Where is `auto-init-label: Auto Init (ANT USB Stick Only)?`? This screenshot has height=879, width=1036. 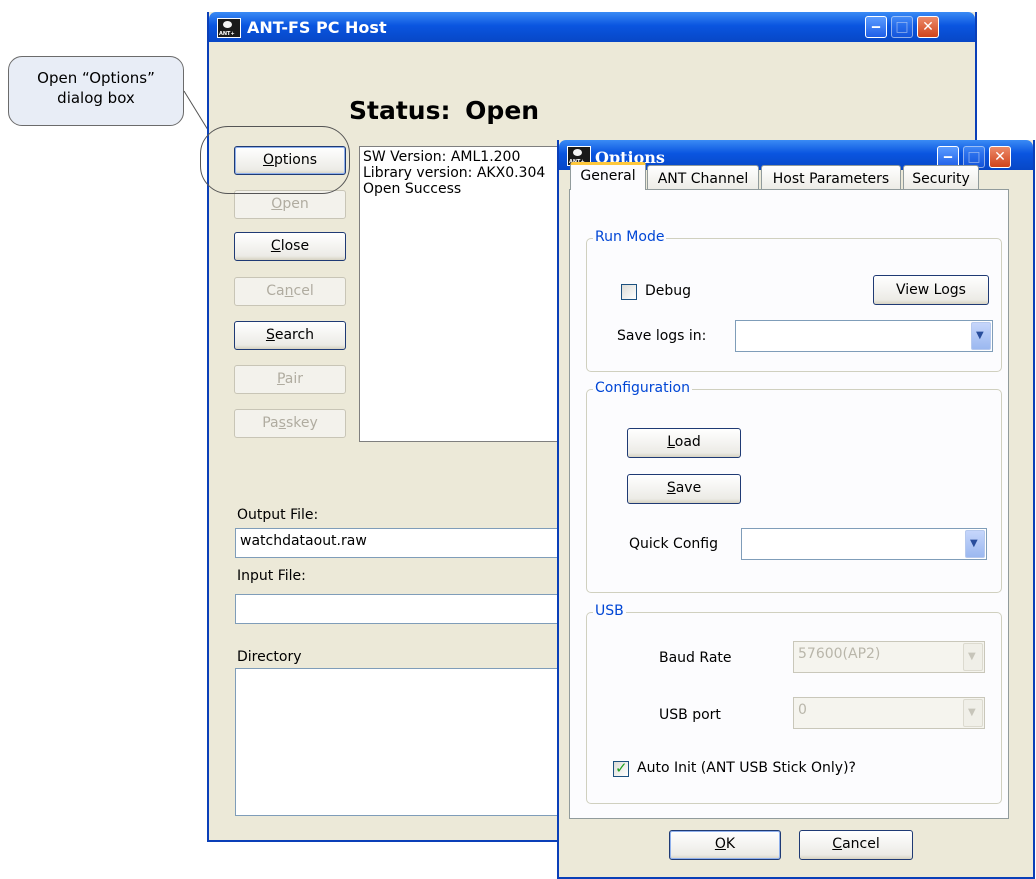 auto-init-label: Auto Init (ANT USB Stick Only)? is located at coordinates (746, 768).